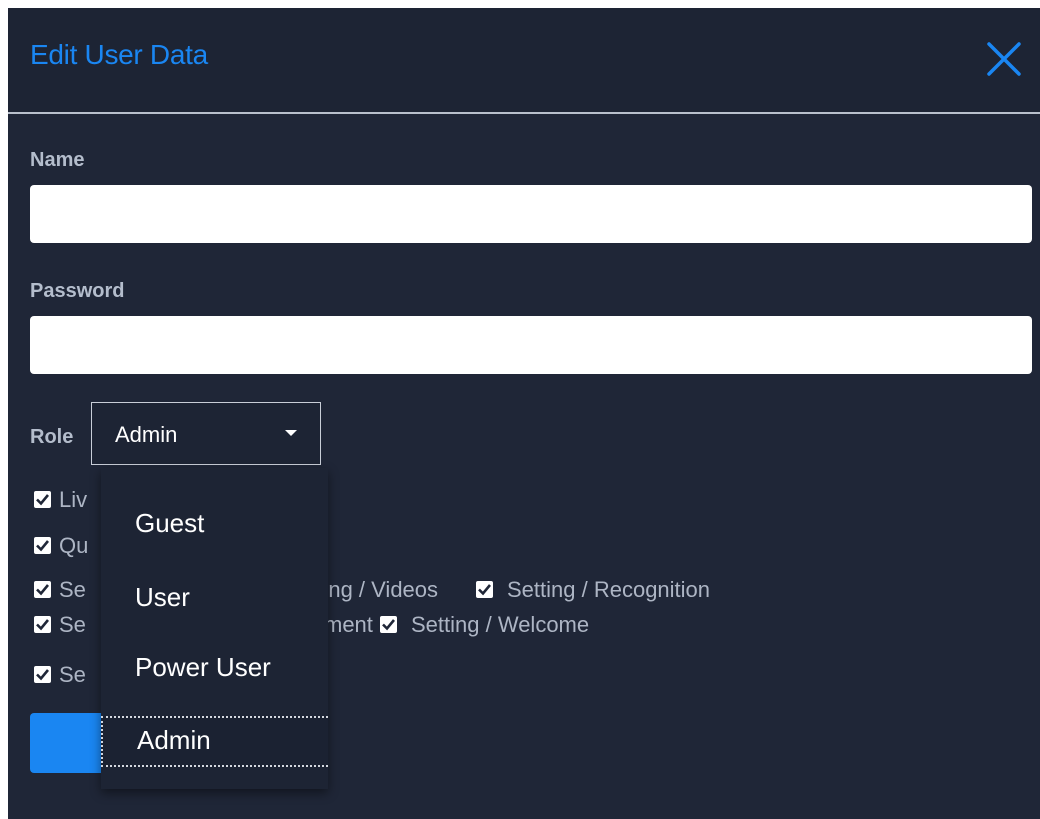 The width and height of the screenshot is (1040, 819). Describe the element at coordinates (170, 523) in the screenshot. I see `option-label: Guest` at that location.